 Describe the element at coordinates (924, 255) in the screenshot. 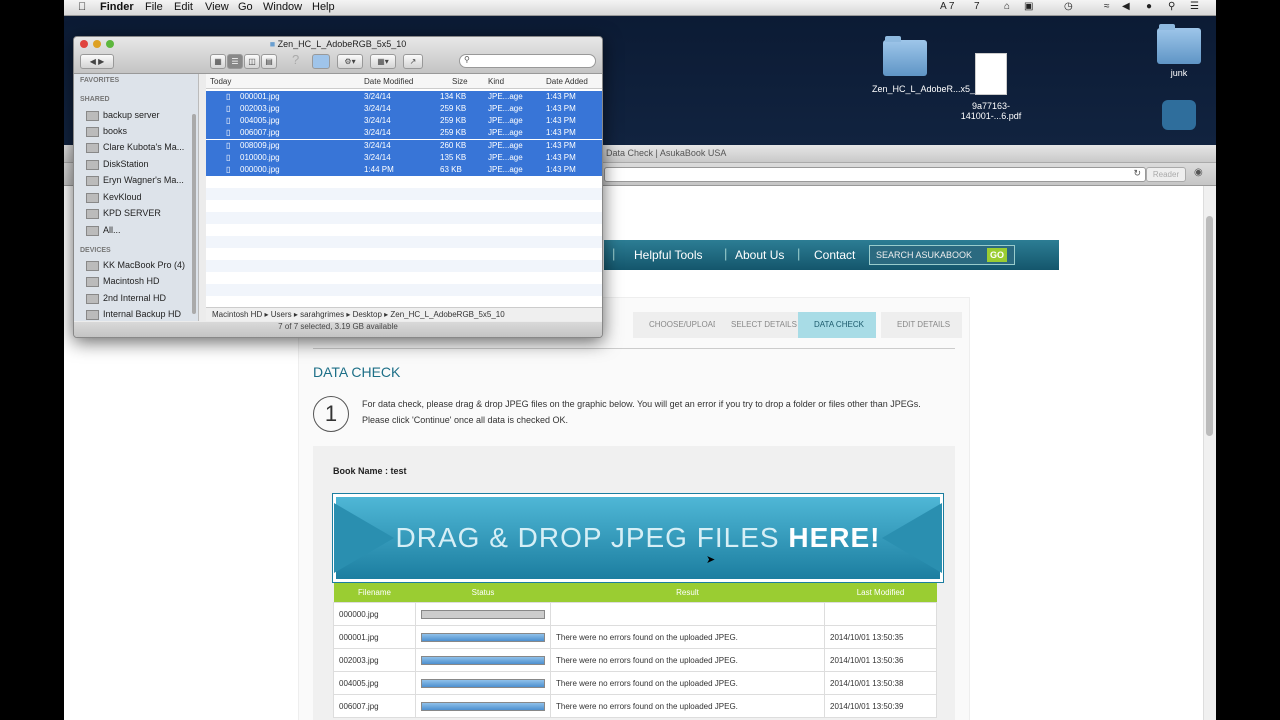

I see `search-placeholder: SEARCH ASUKABOOK` at that location.